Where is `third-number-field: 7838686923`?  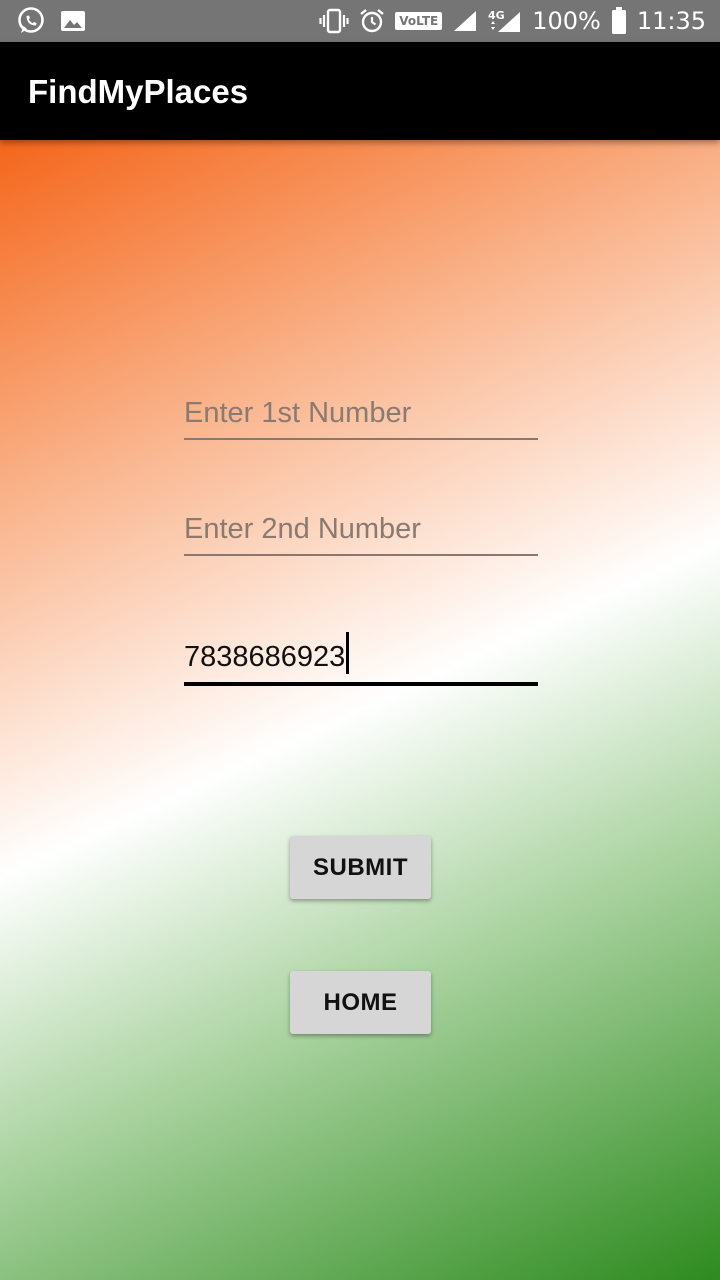 third-number-field: 7838686923 is located at coordinates (267, 653).